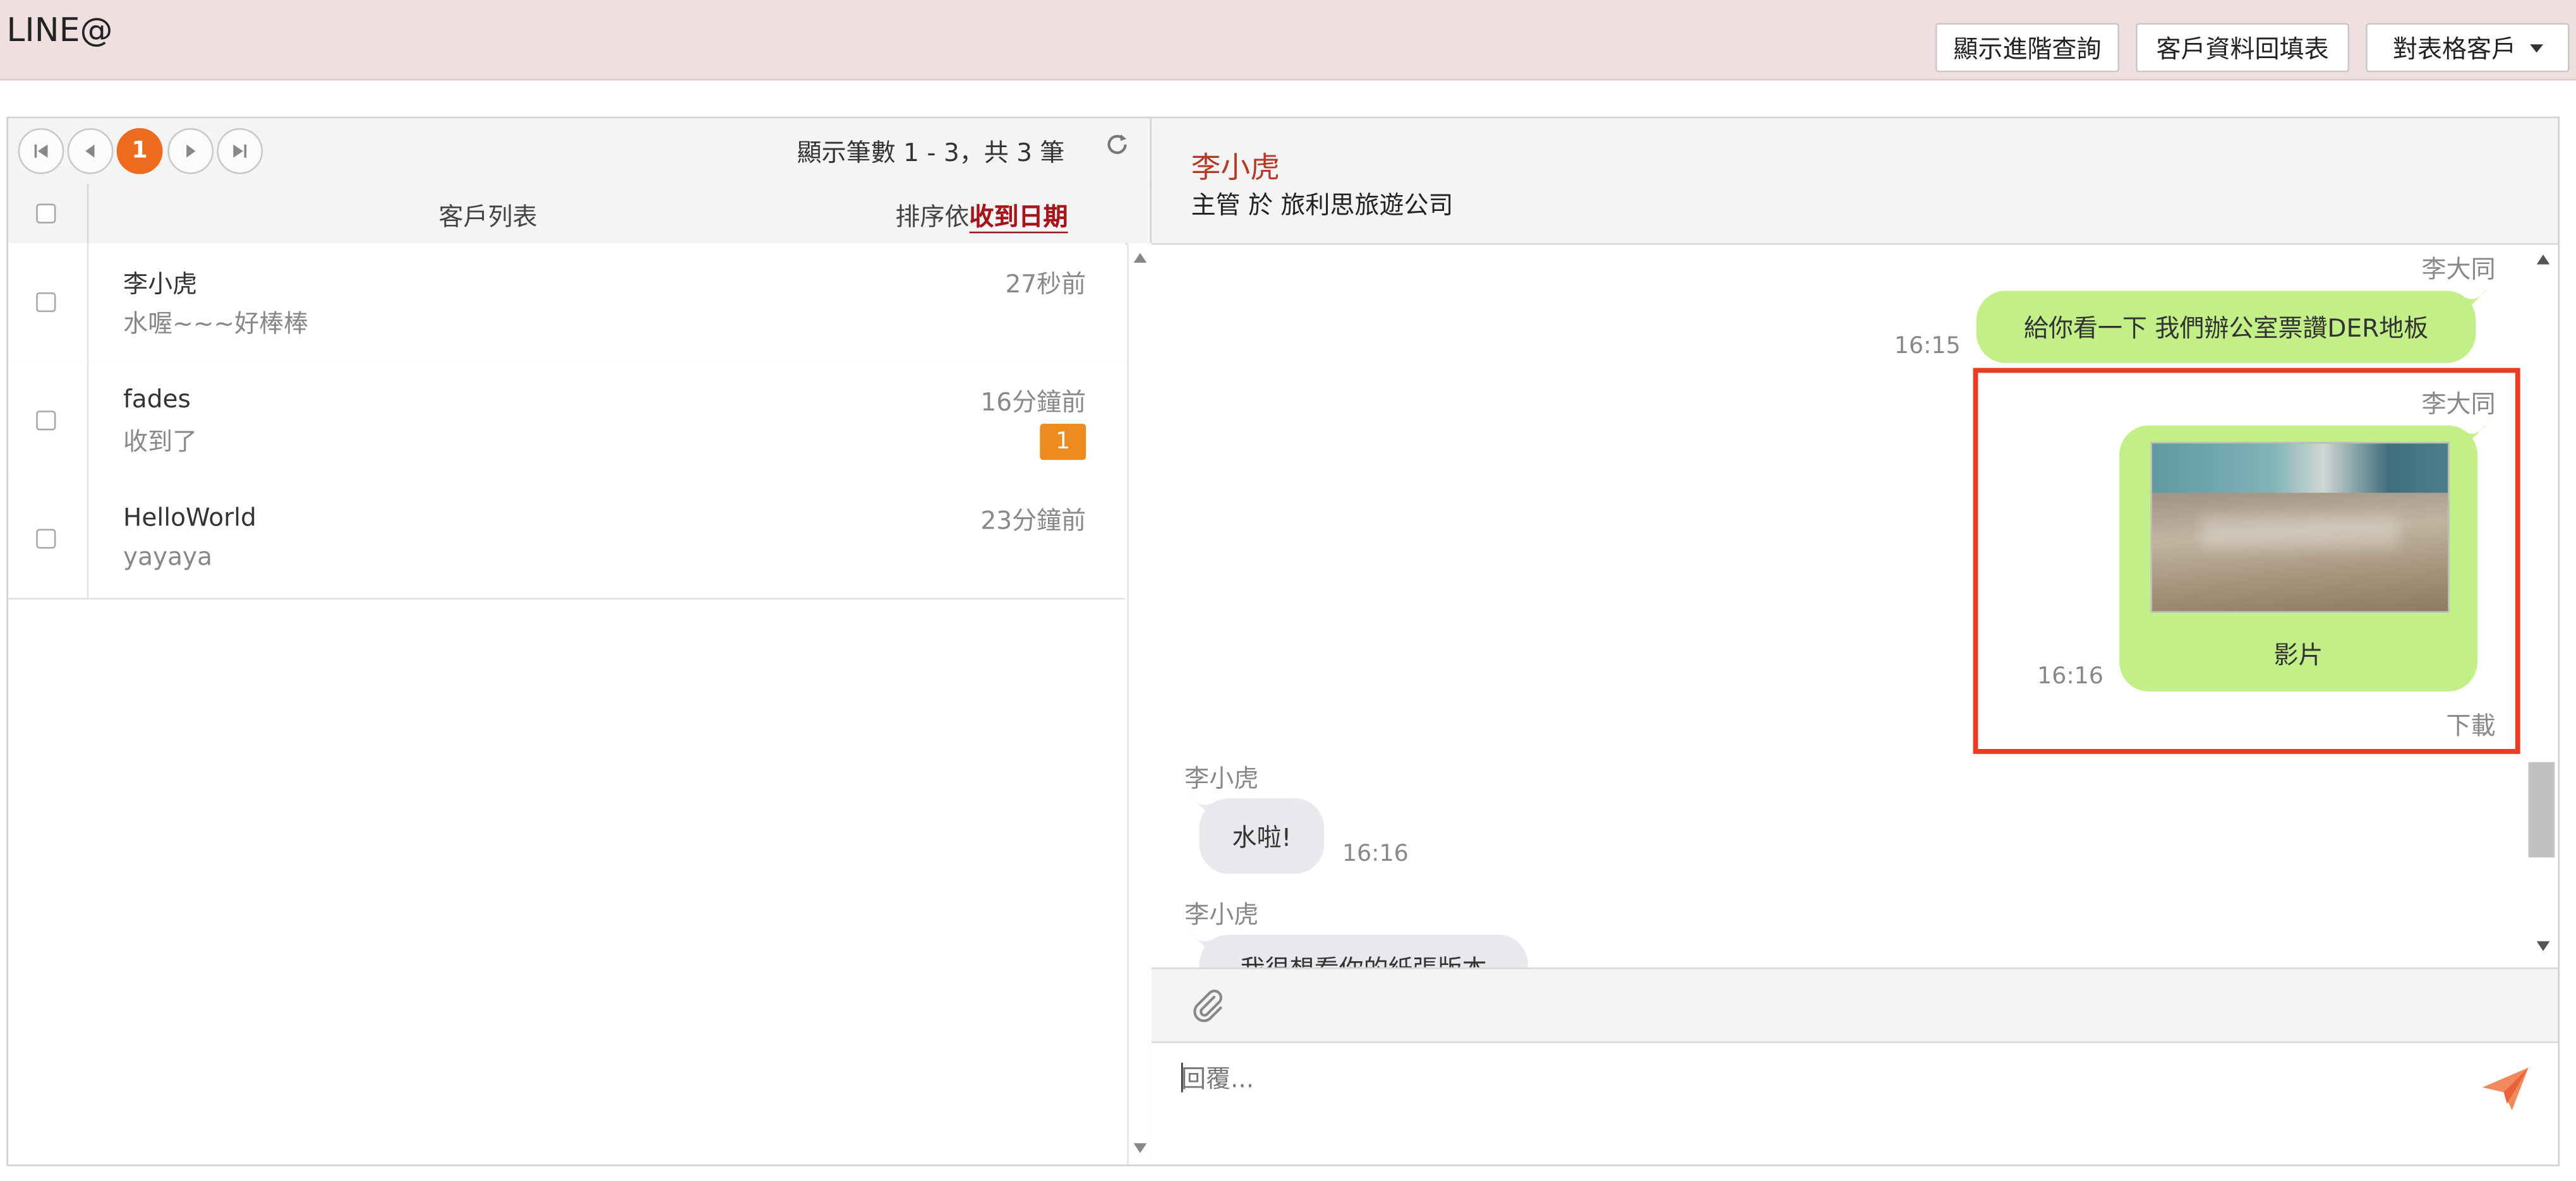 The image size is (2576, 1181). What do you see at coordinates (1018, 217) in the screenshot?
I see `sort-field: 收到日期` at bounding box center [1018, 217].